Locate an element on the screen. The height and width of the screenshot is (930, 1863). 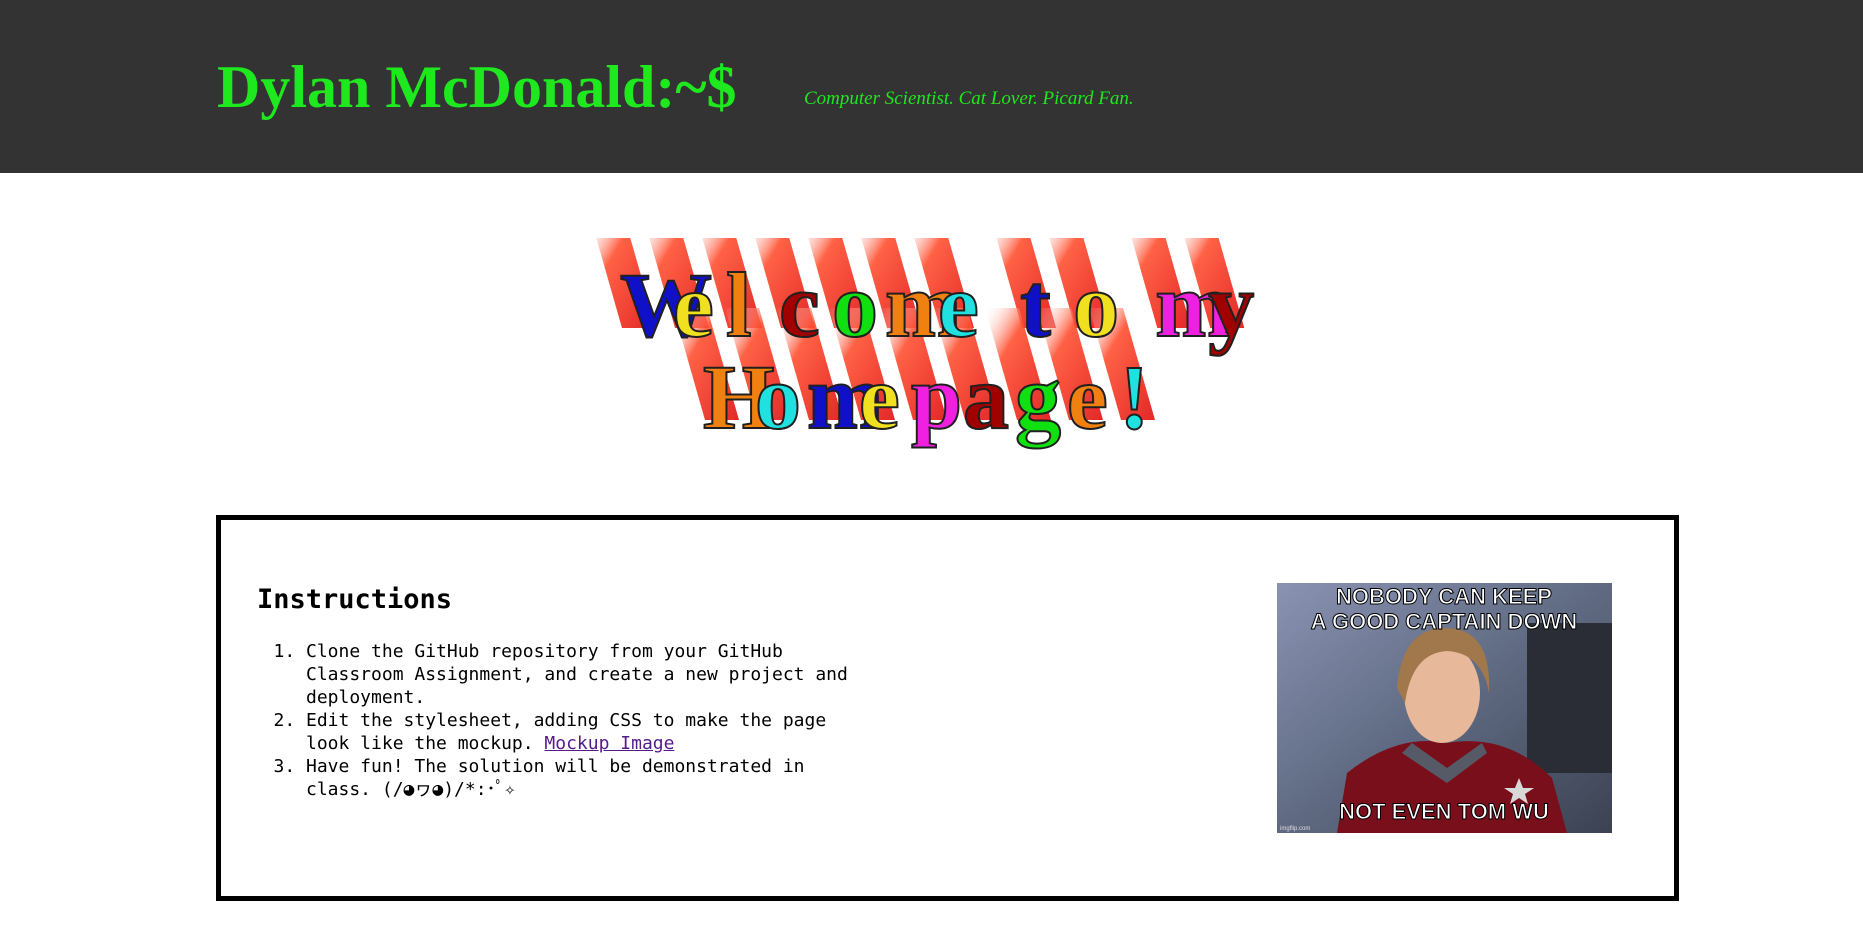
meme-bottom-caption: NOT EVEN TOM WU is located at coordinates (1444, 811).